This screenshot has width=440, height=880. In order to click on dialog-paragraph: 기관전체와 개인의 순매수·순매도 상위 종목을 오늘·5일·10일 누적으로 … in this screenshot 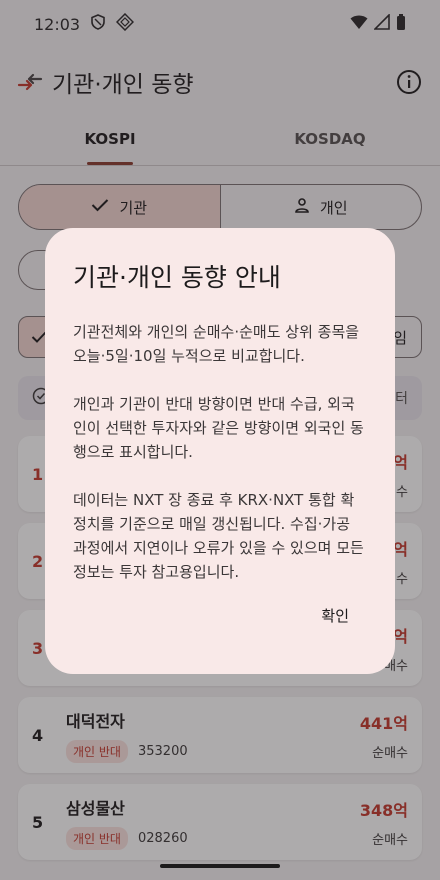, I will do `click(216, 344)`.